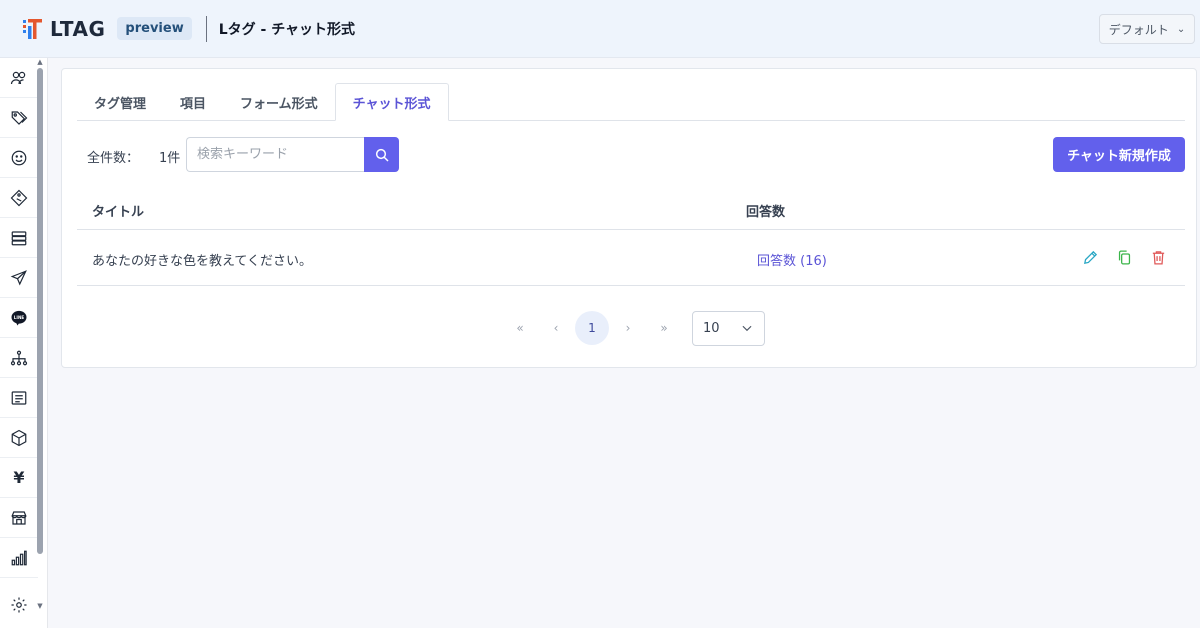 This screenshot has height=628, width=1200. I want to click on app-header: LTAG preview Lタグ - チャット形式 デフォルト ⌄, so click(600, 29).